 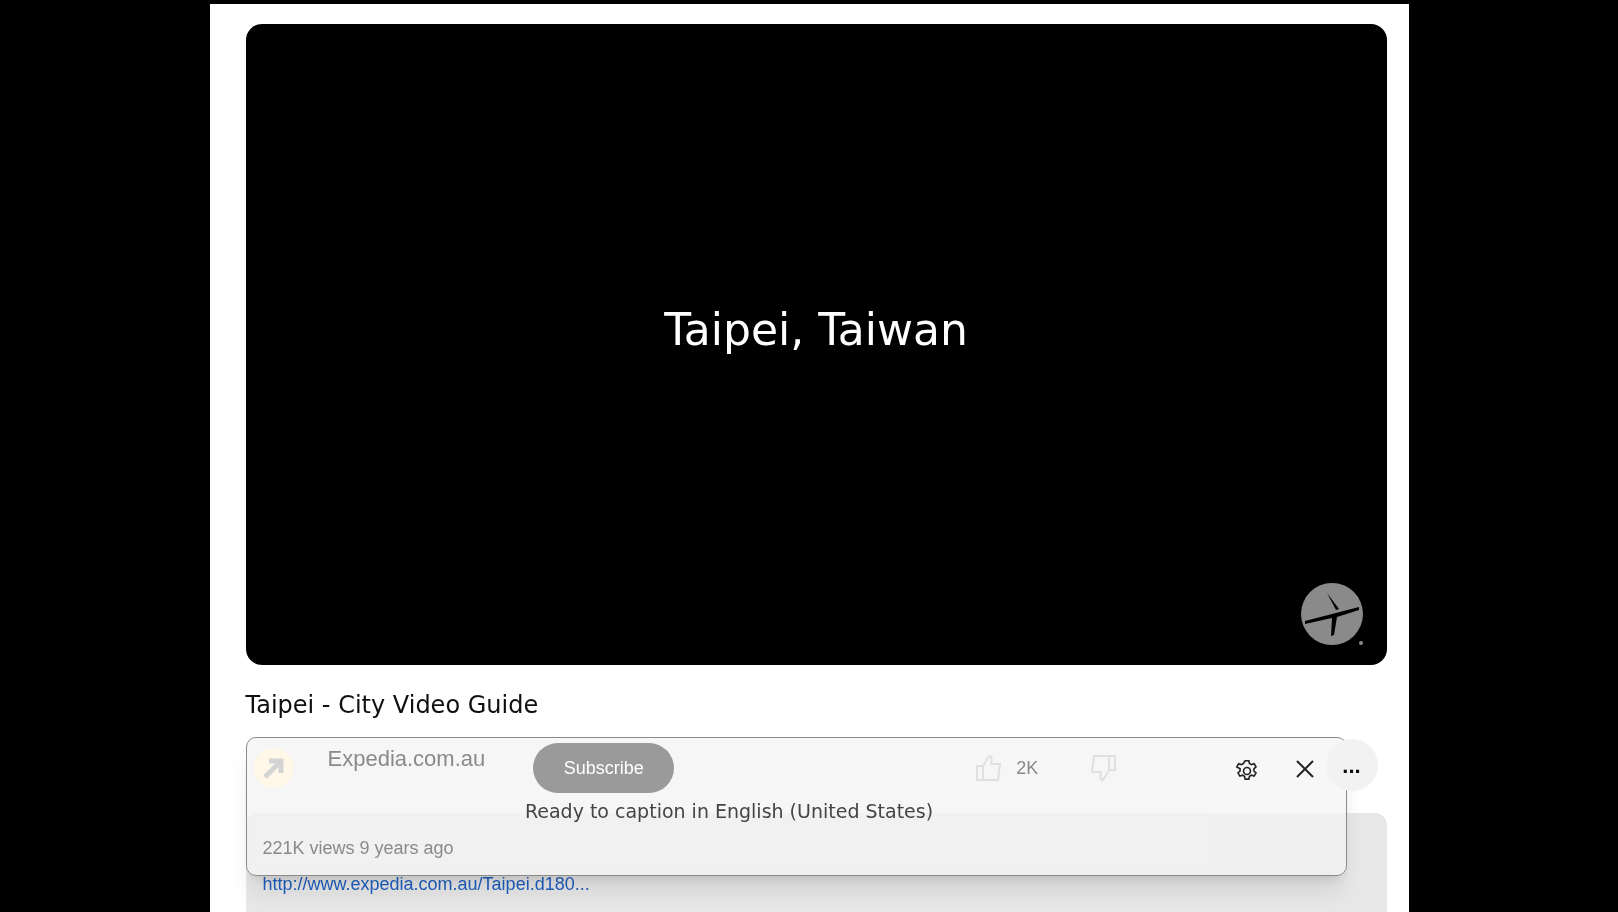 I want to click on caption-status-text: Ready to caption in English (United States), so click(x=729, y=811).